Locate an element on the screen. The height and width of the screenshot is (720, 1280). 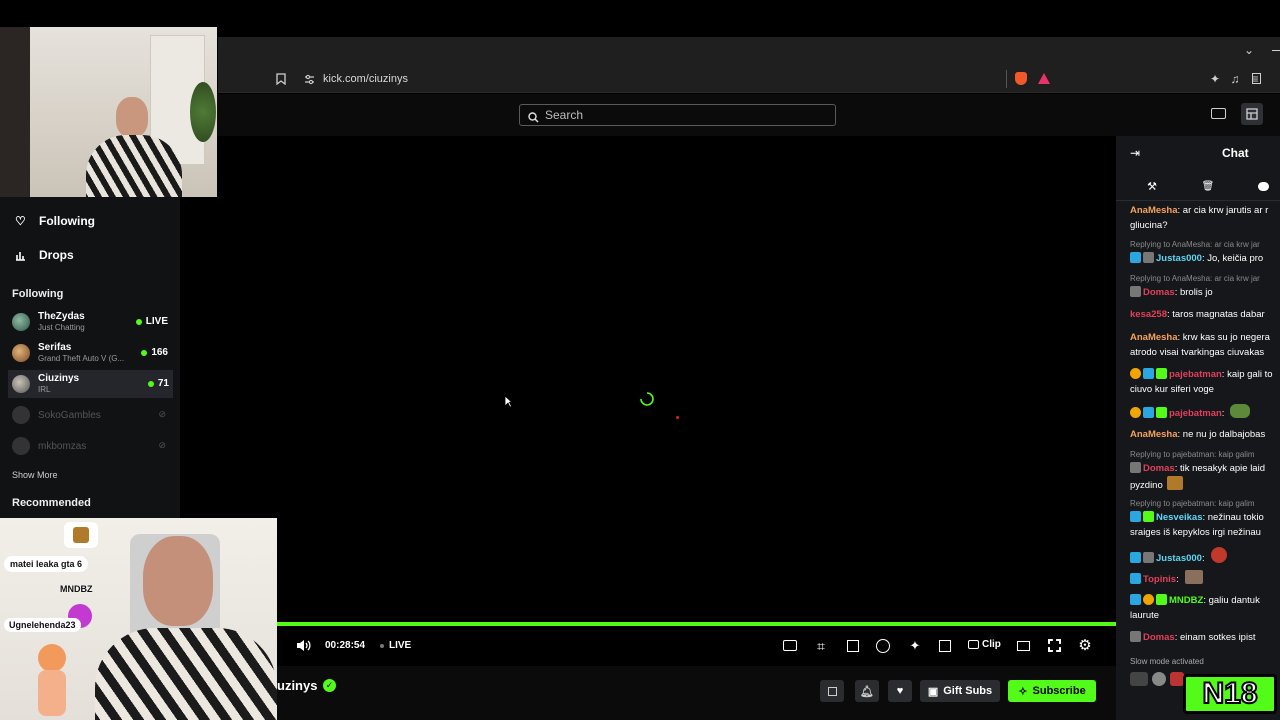
sidebar-toggle-icon is located at coordinates (1256, 78).